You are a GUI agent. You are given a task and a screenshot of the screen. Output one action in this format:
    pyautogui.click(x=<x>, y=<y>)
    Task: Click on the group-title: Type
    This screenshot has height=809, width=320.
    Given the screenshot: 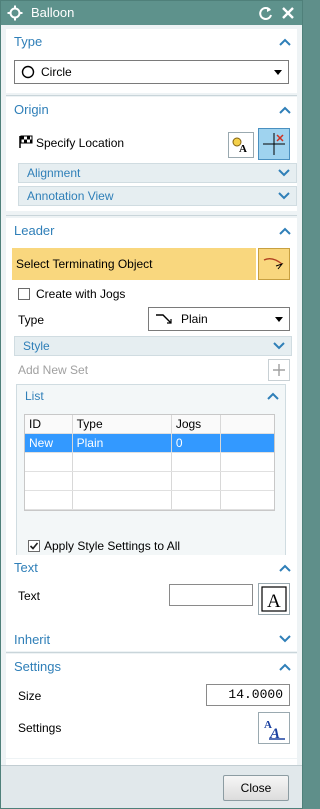 What is the action you would take?
    pyautogui.click(x=28, y=41)
    